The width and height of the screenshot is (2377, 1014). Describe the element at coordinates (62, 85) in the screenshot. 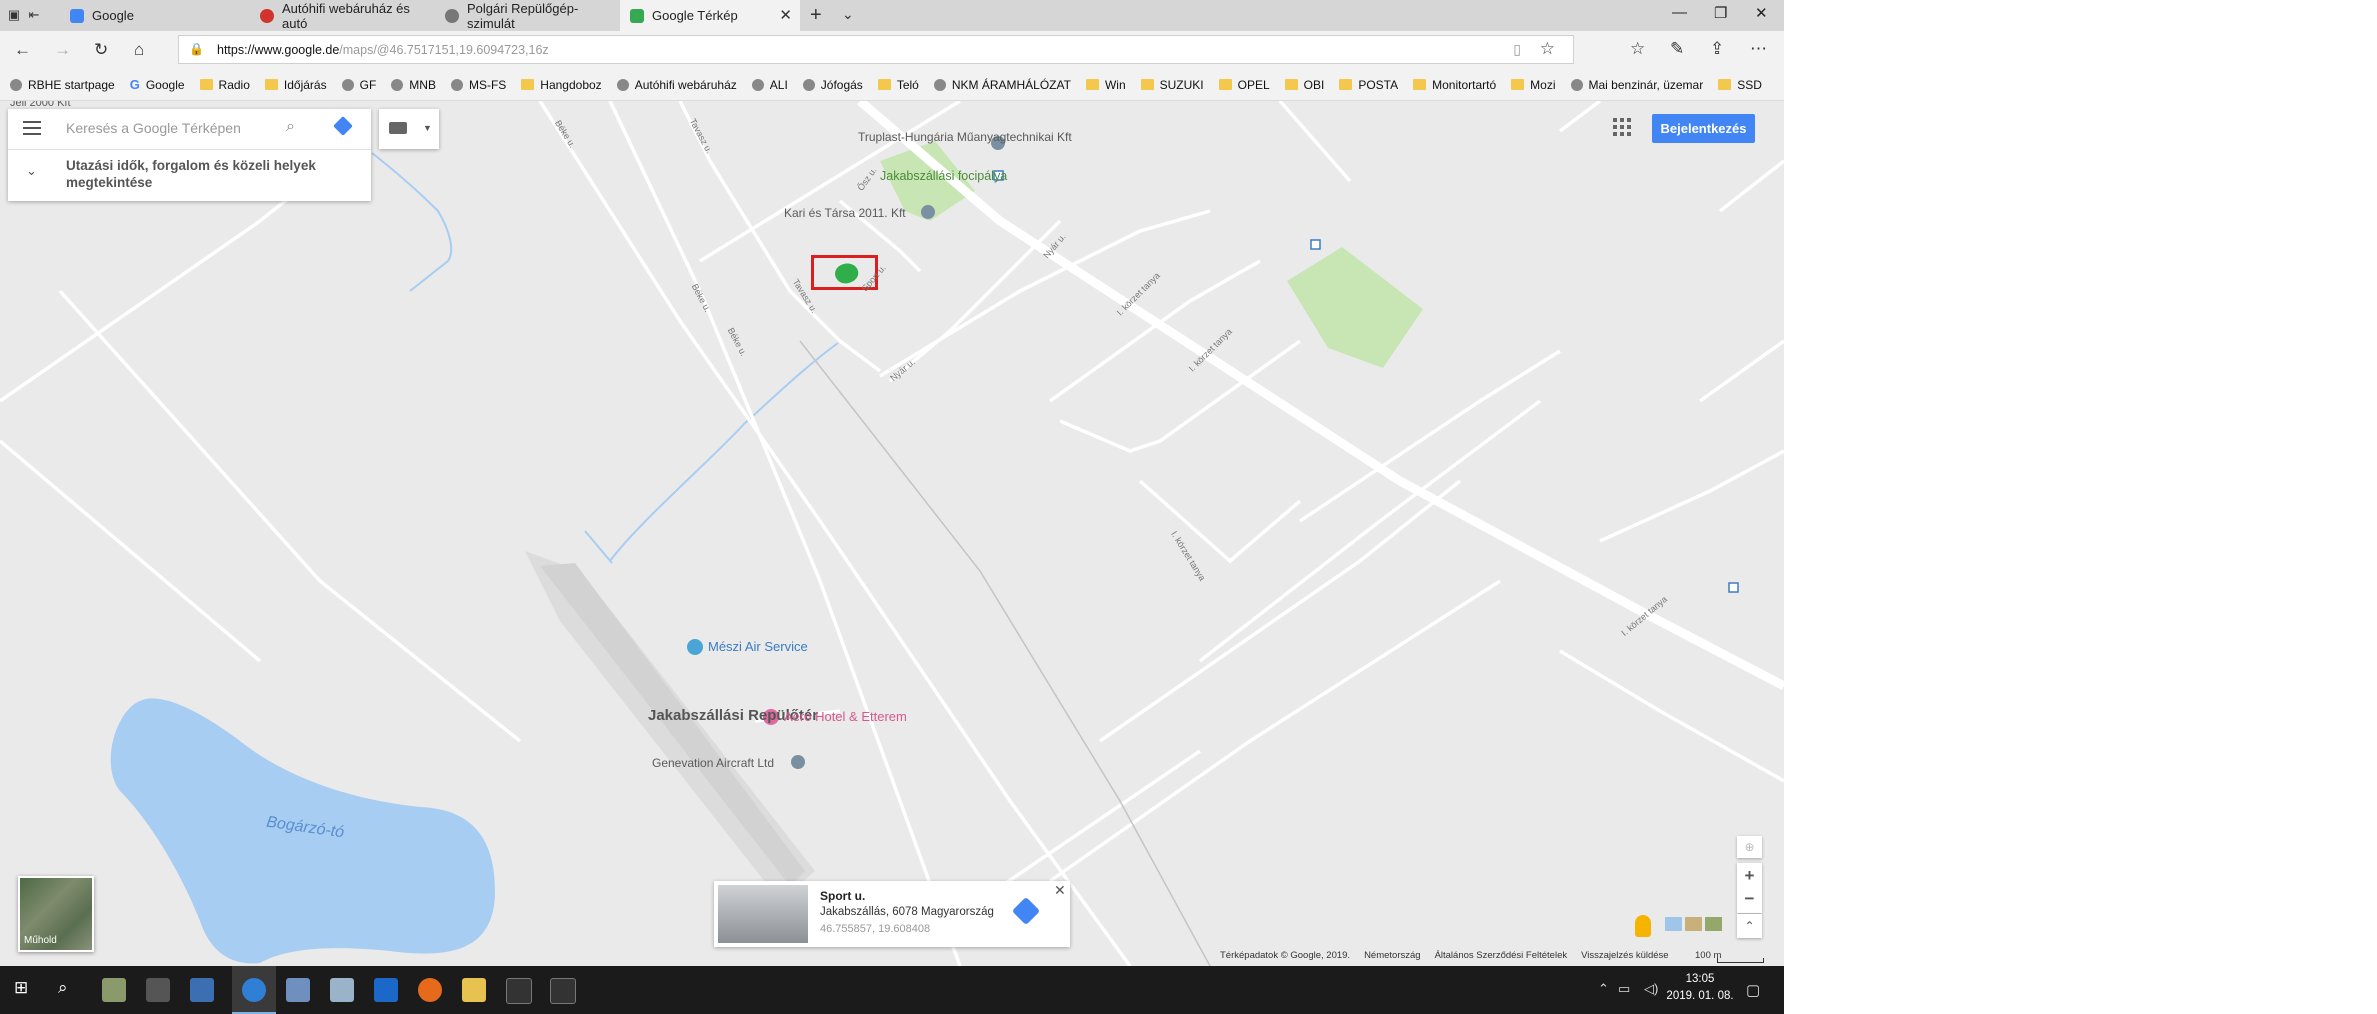

I see `favorite-item: RBHE startpage` at that location.